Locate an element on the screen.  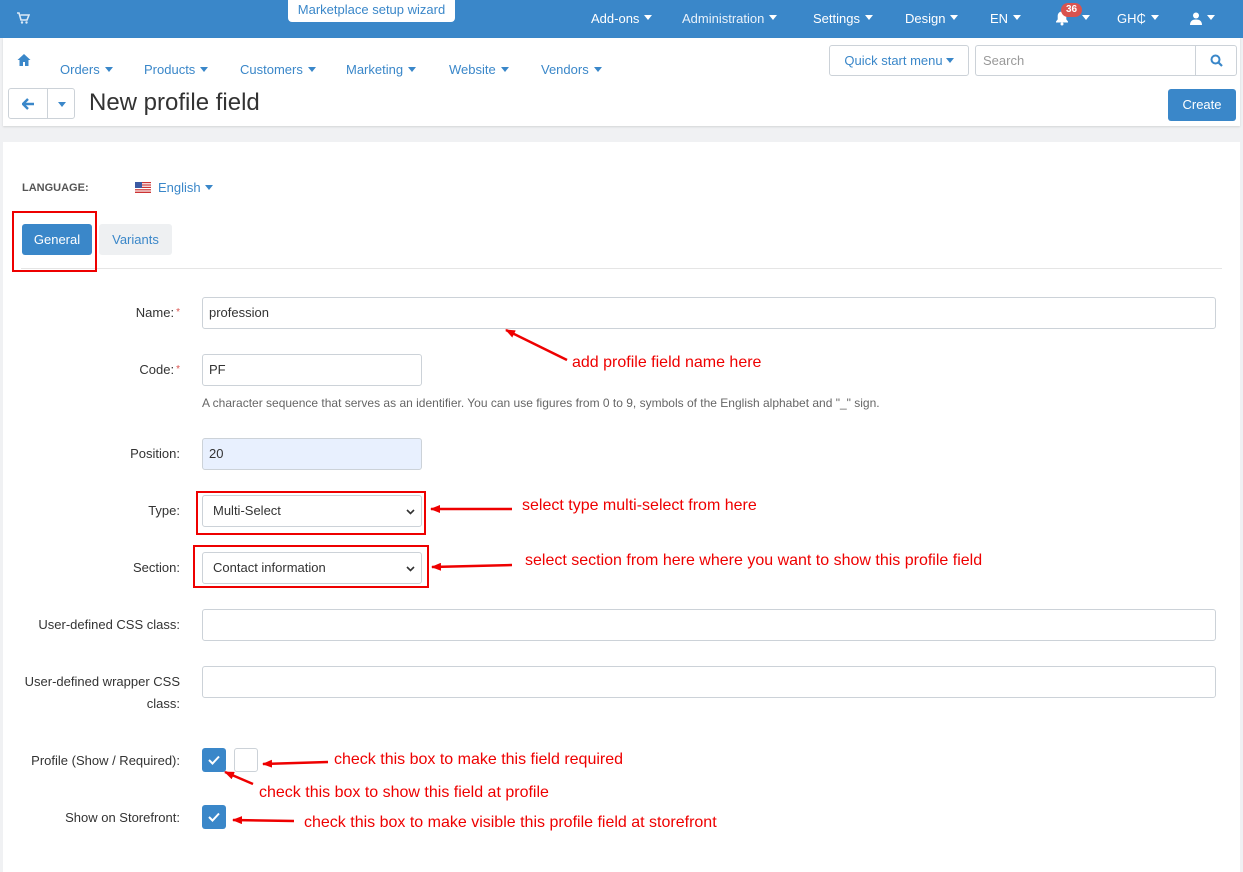
name-input: profession is located at coordinates (709, 313).